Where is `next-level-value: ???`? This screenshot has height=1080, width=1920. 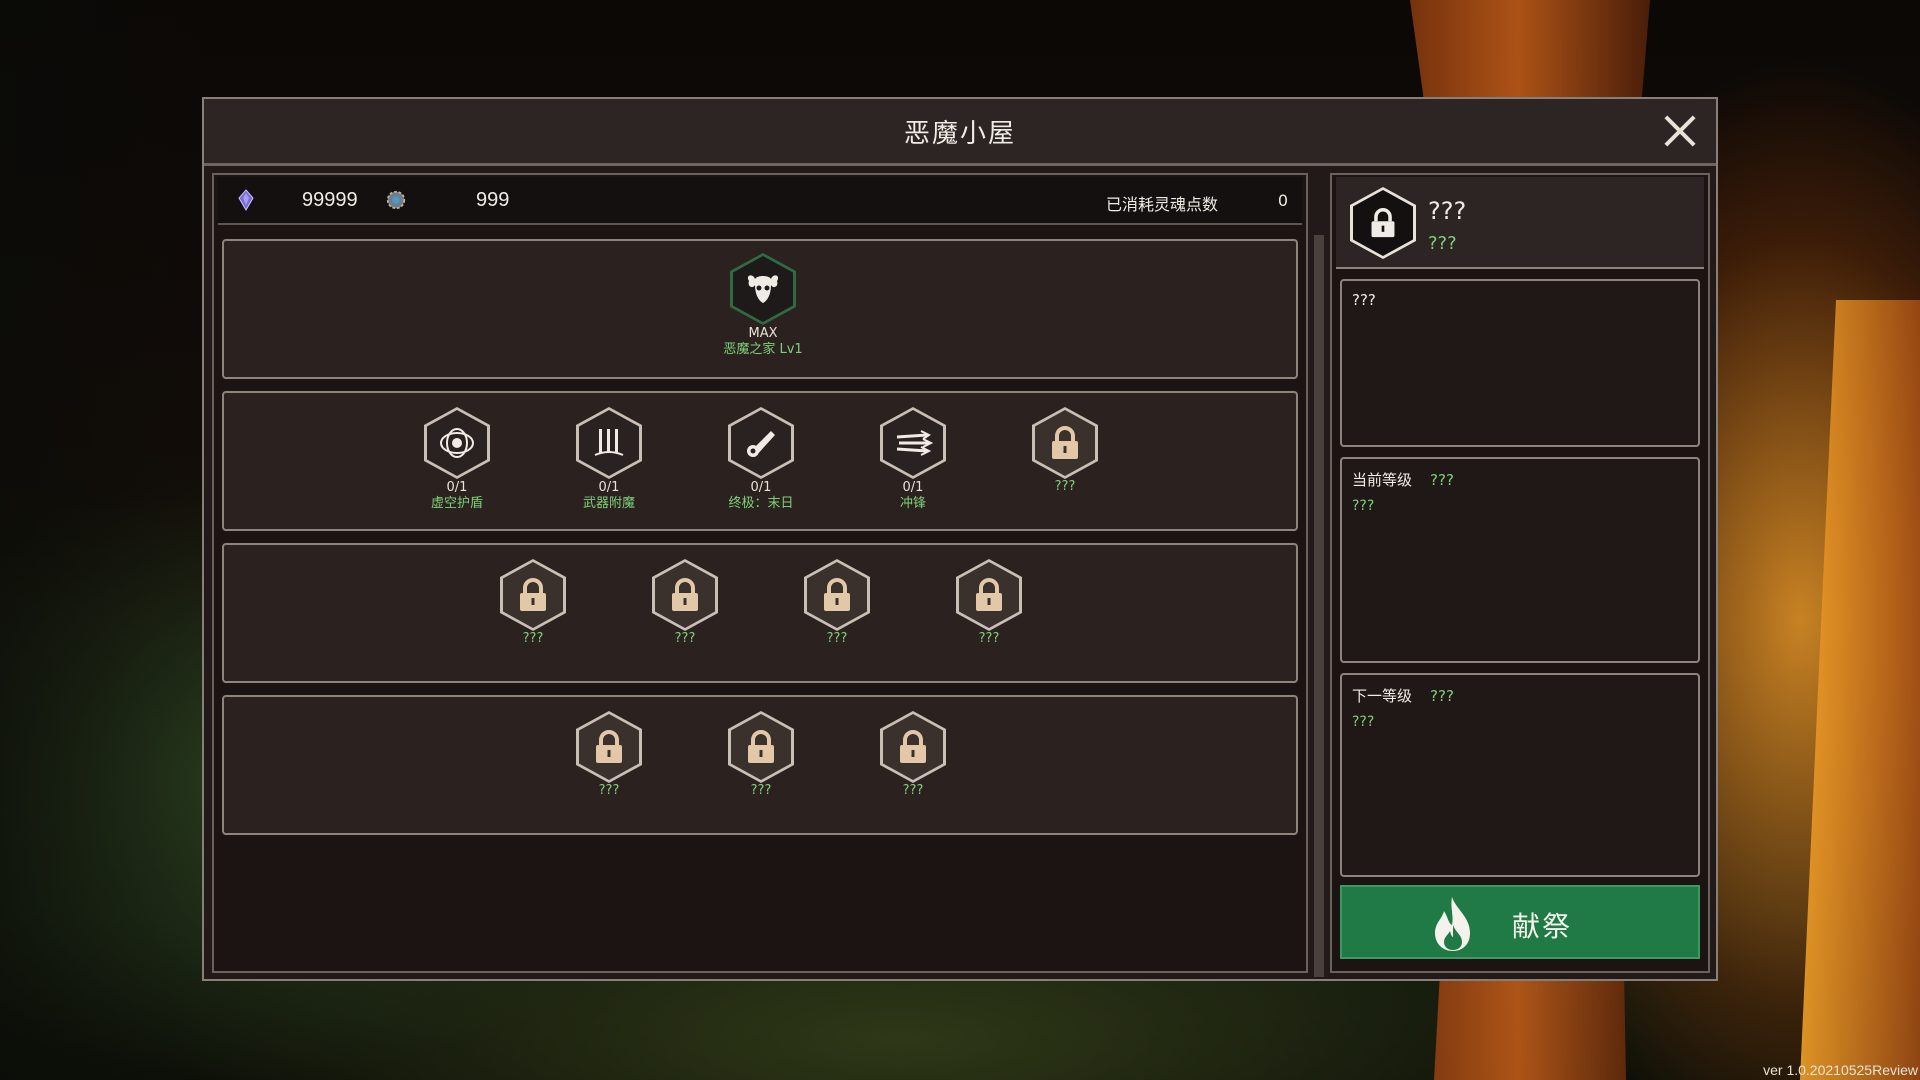 next-level-value: ??? is located at coordinates (1442, 696).